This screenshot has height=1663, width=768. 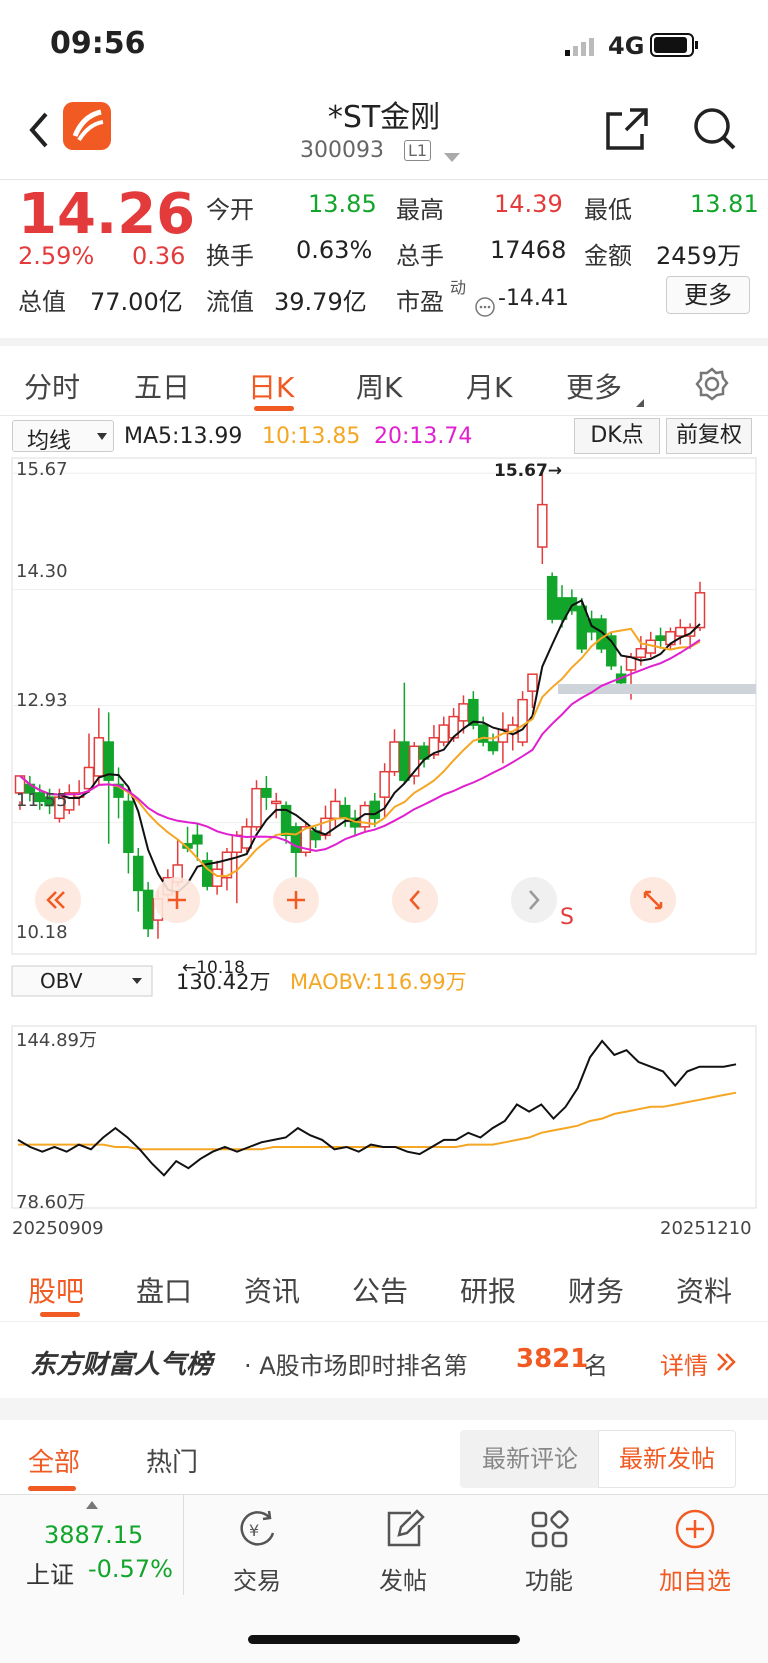 I want to click on index-widget: 3887.15 上证 -0.57%, so click(x=92, y=1545).